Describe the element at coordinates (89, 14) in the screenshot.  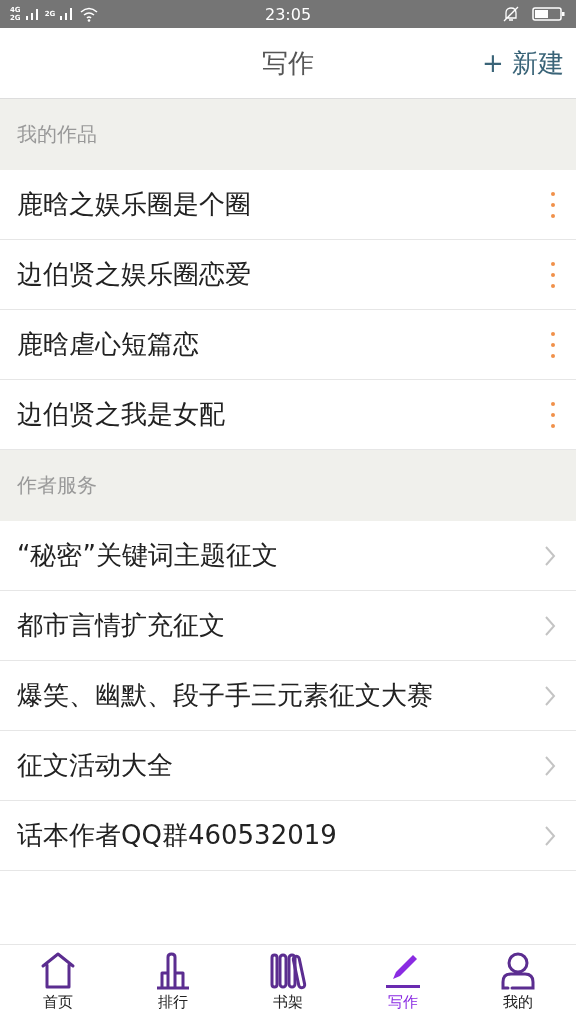
I see `wifi-icon` at that location.